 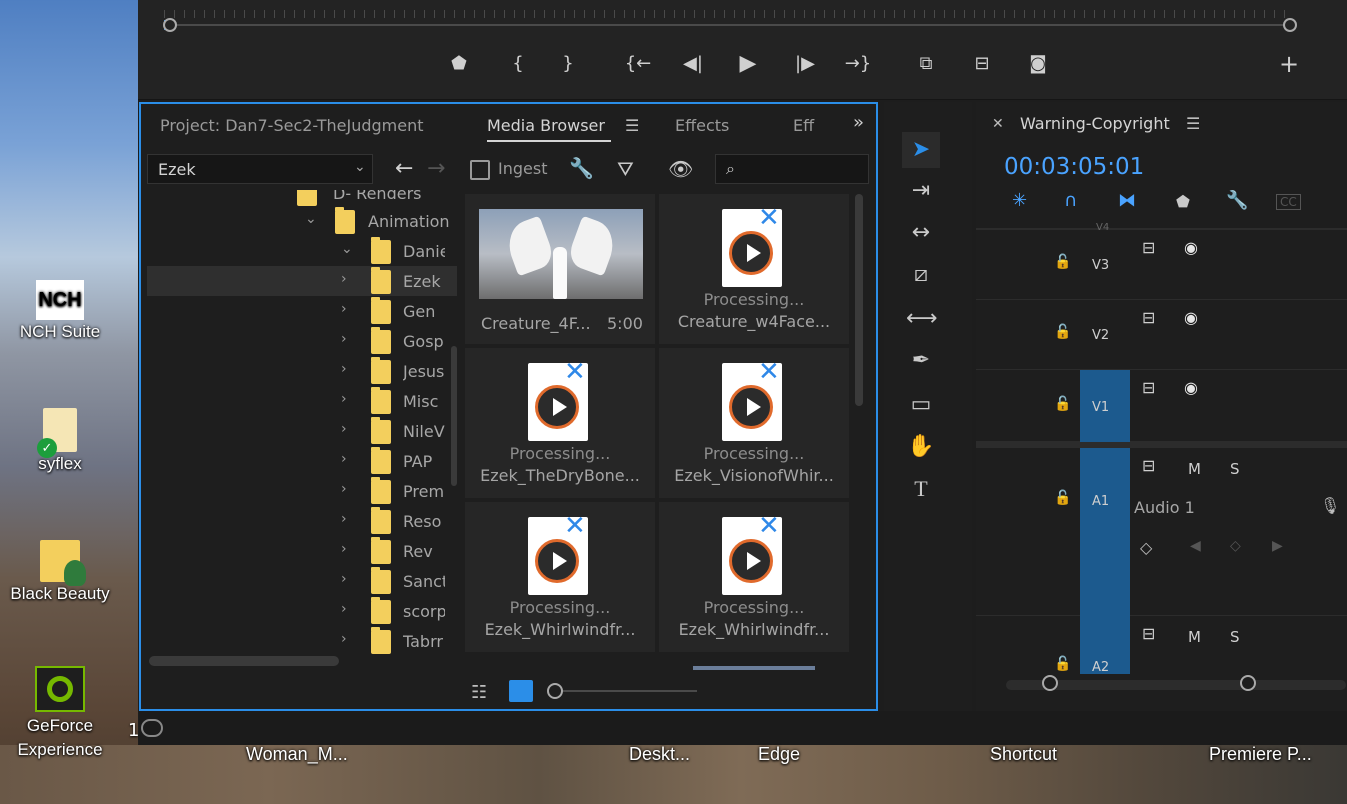 I want to click on track-select-tool-icon: ⇥, so click(x=921, y=191).